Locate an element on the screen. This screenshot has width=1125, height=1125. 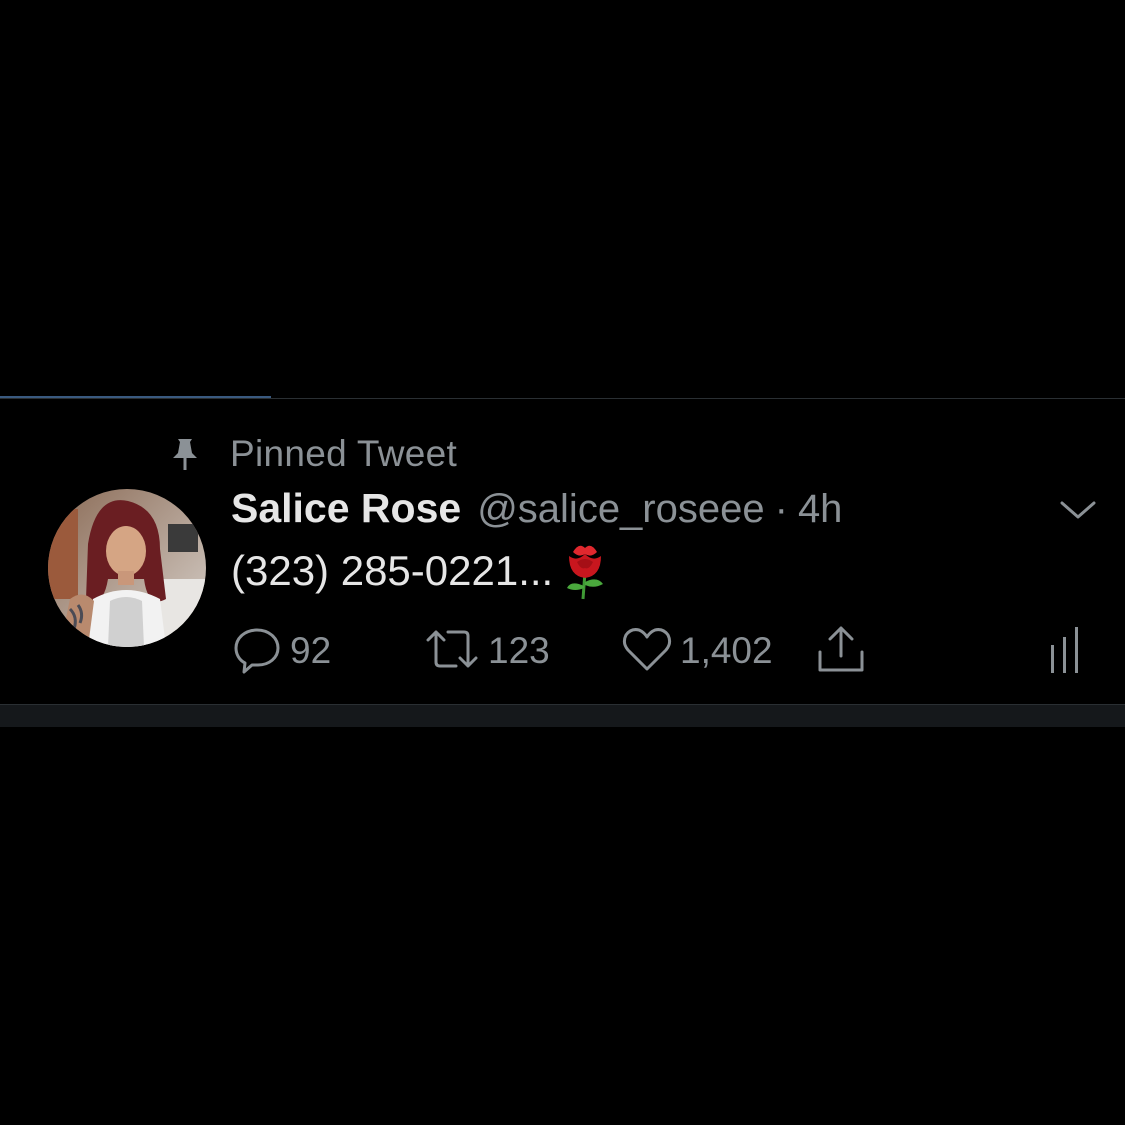
retweet-button: 123 is located at coordinates (487, 651).